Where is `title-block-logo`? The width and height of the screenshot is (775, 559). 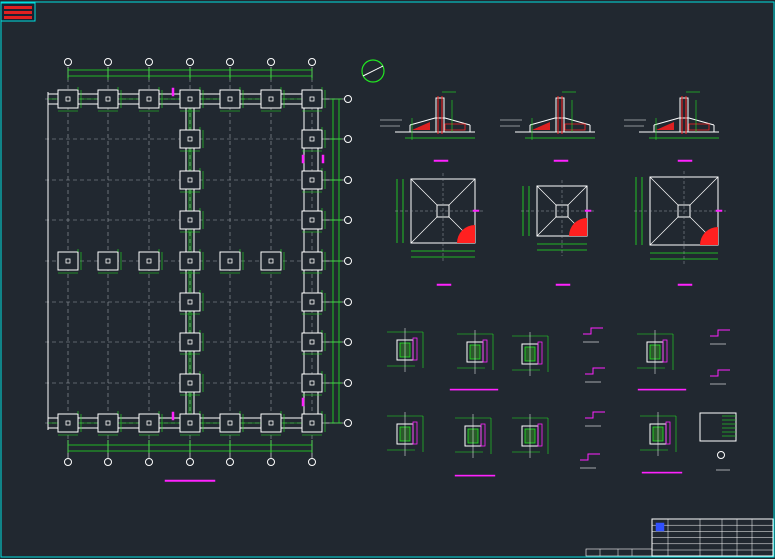
title-block-logo is located at coordinates (660, 527).